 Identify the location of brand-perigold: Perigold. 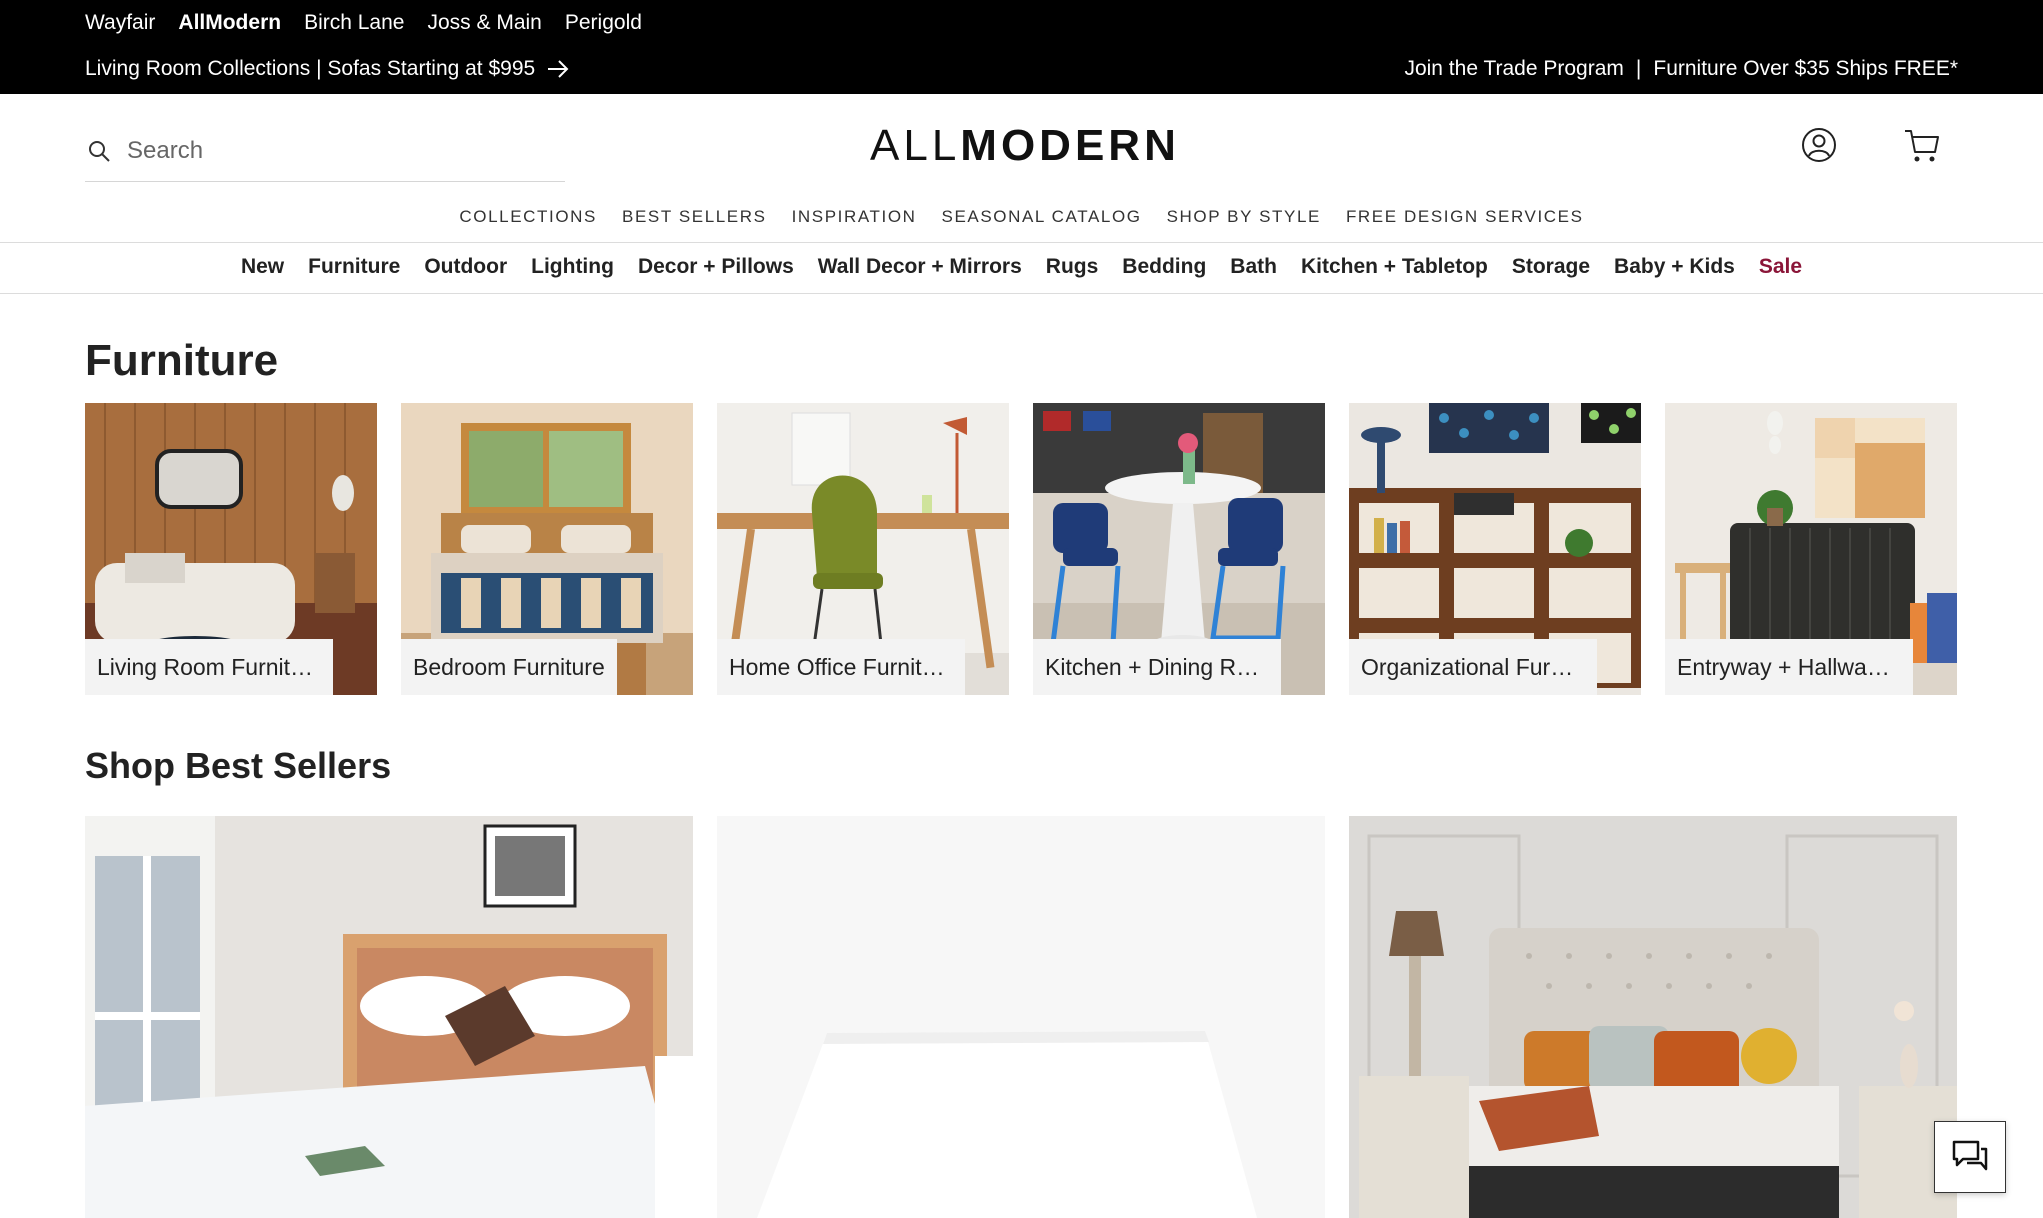
(603, 23).